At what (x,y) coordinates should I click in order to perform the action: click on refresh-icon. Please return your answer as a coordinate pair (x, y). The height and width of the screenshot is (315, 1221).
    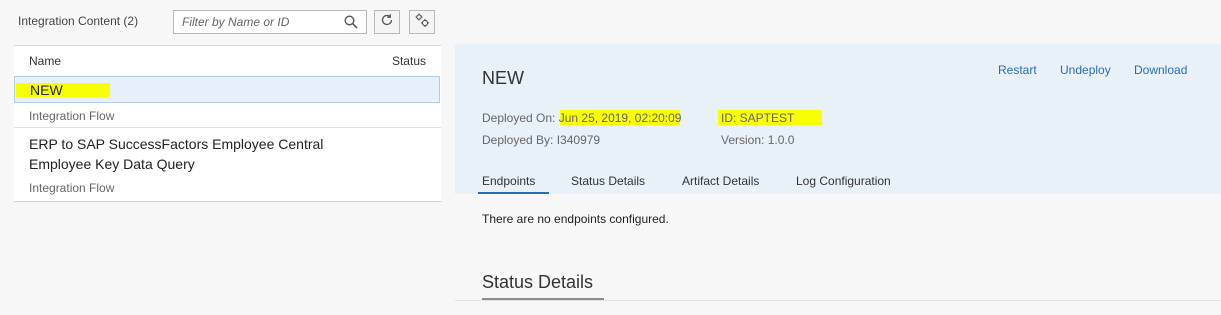
    Looking at the image, I should click on (387, 22).